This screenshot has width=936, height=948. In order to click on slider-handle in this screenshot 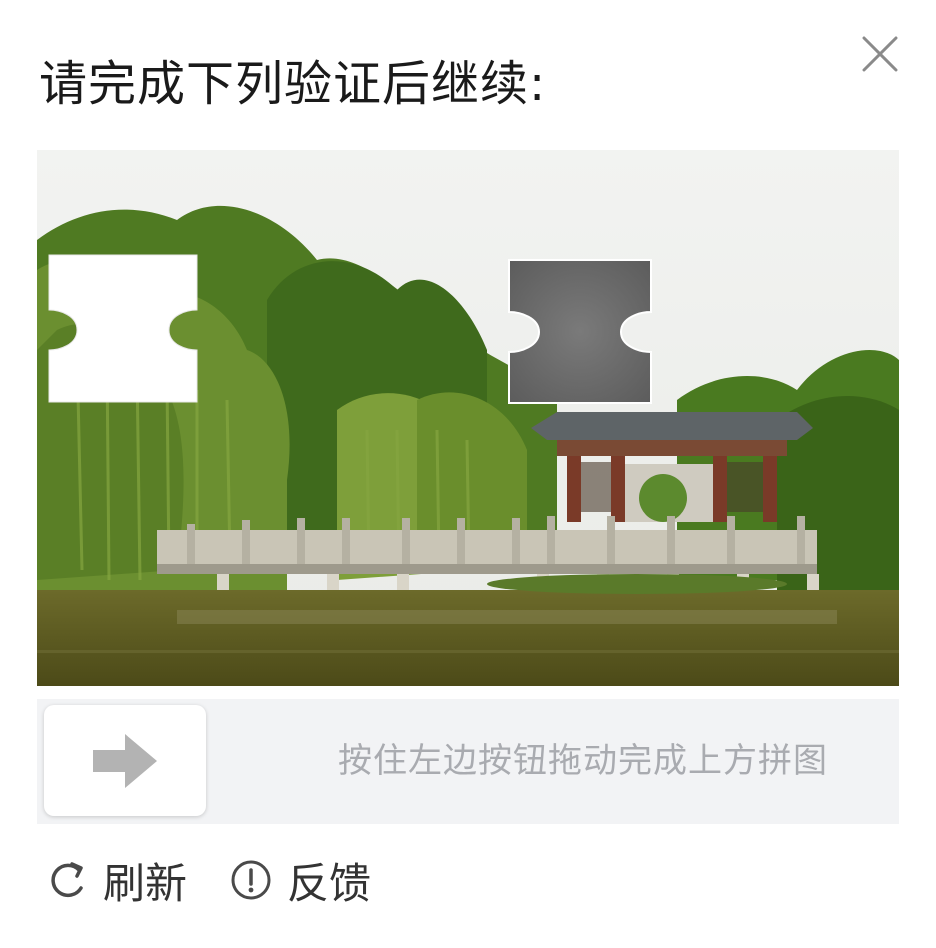, I will do `click(125, 760)`.